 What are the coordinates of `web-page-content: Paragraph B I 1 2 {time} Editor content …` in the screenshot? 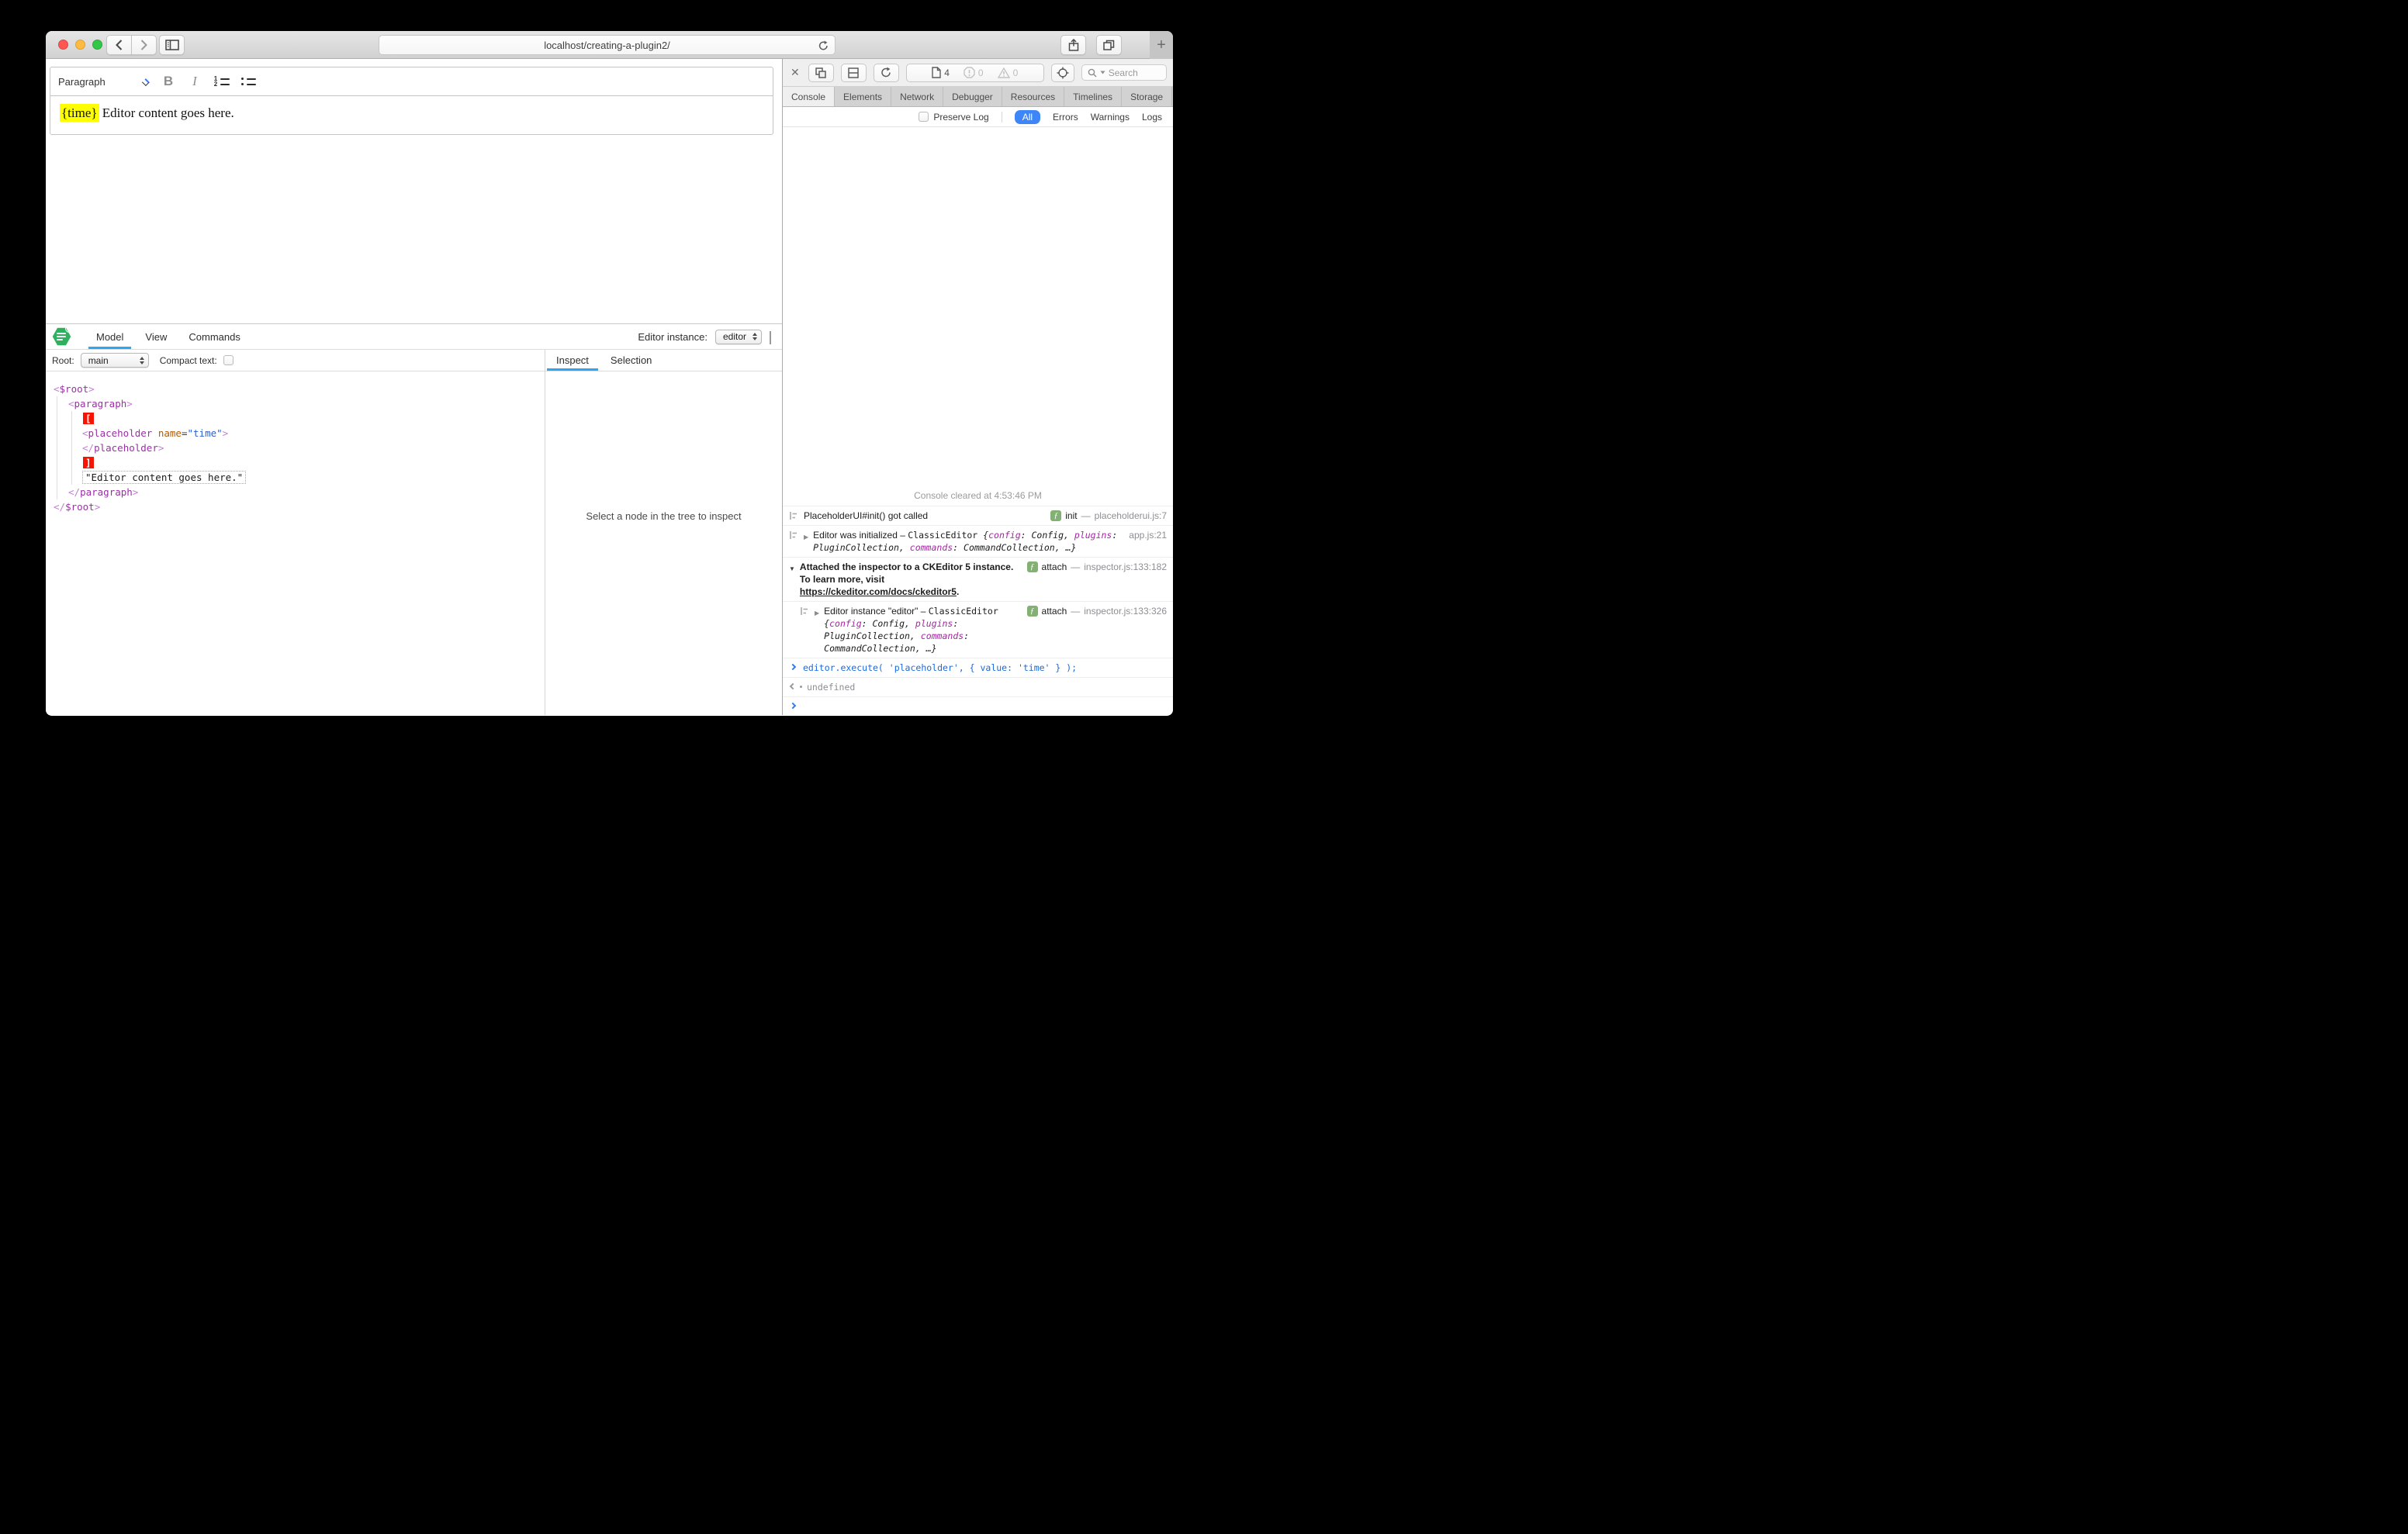 It's located at (414, 387).